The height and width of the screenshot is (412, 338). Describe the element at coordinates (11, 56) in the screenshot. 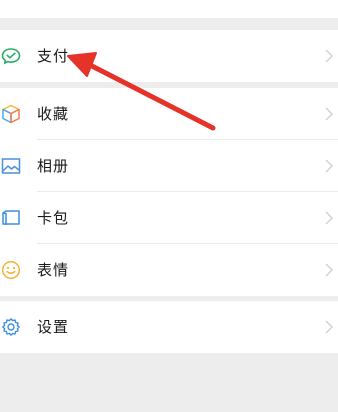

I see `wechat-pay-icon` at that location.